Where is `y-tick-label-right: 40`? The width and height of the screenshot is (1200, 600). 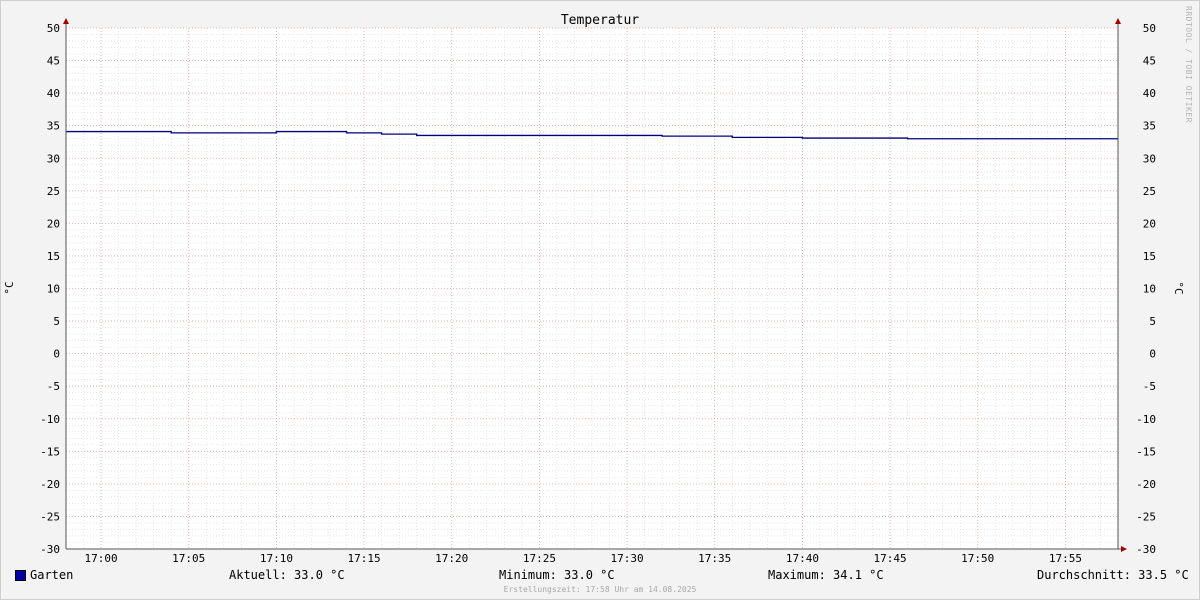
y-tick-label-right: 40 is located at coordinates (1149, 93).